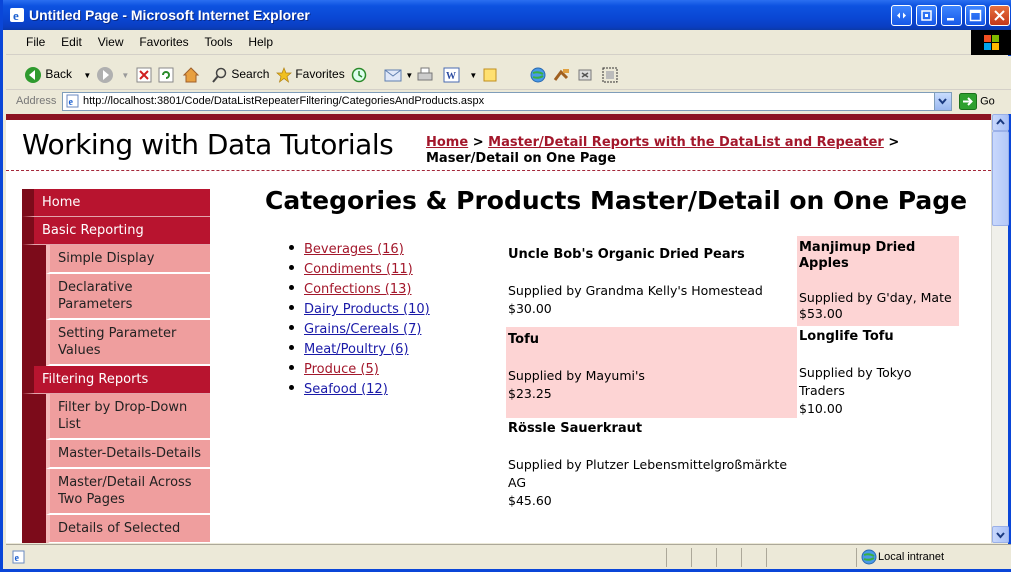  I want to click on category-link-grains-cereals: Grains/Cereals (7), so click(362, 329).